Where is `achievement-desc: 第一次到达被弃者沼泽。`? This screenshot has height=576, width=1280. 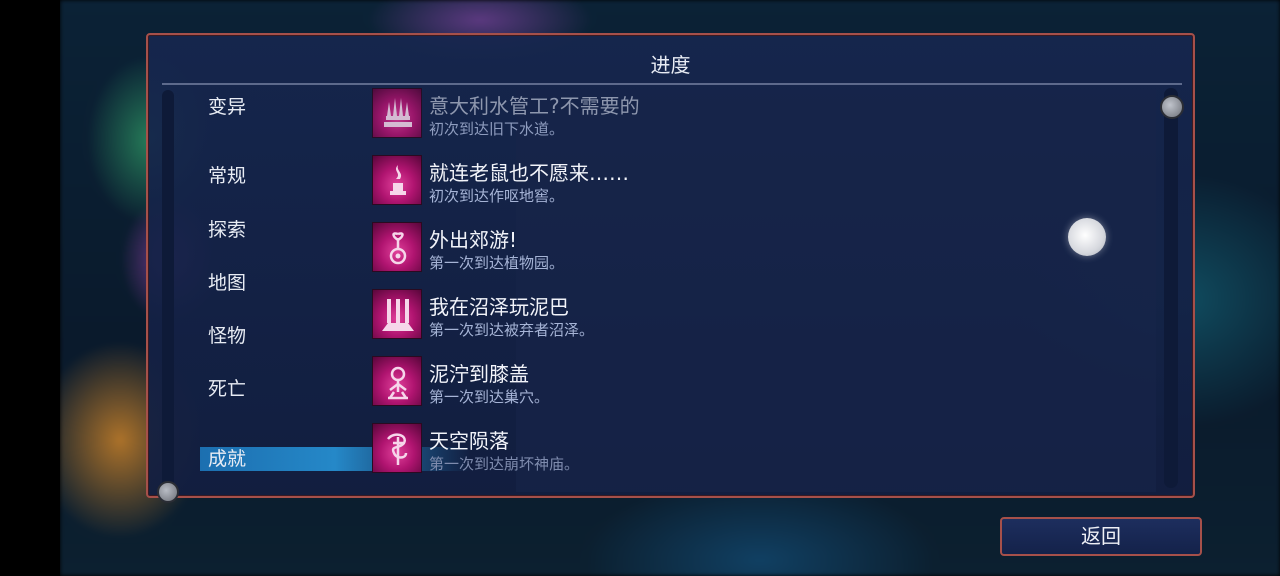 achievement-desc: 第一次到达被弃者沼泽。 is located at coordinates (512, 330).